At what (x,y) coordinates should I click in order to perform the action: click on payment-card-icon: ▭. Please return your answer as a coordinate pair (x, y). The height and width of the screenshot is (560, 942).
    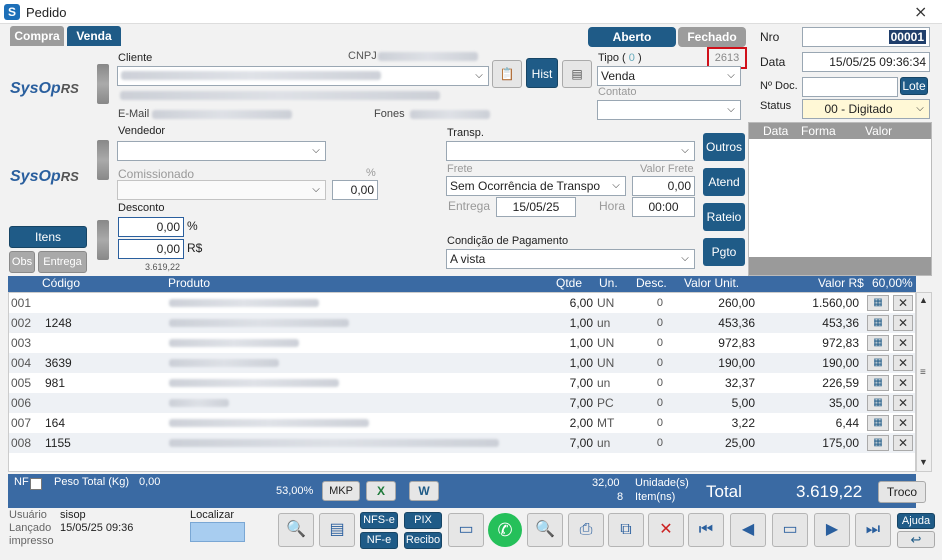
    Looking at the image, I should click on (466, 530).